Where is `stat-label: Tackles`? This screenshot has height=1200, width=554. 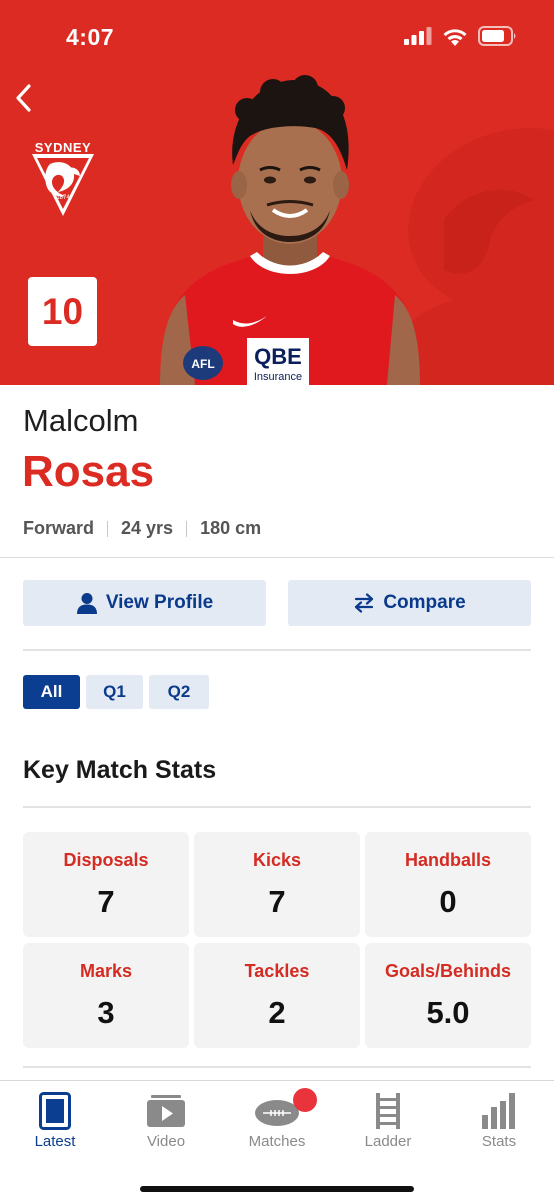 stat-label: Tackles is located at coordinates (277, 971).